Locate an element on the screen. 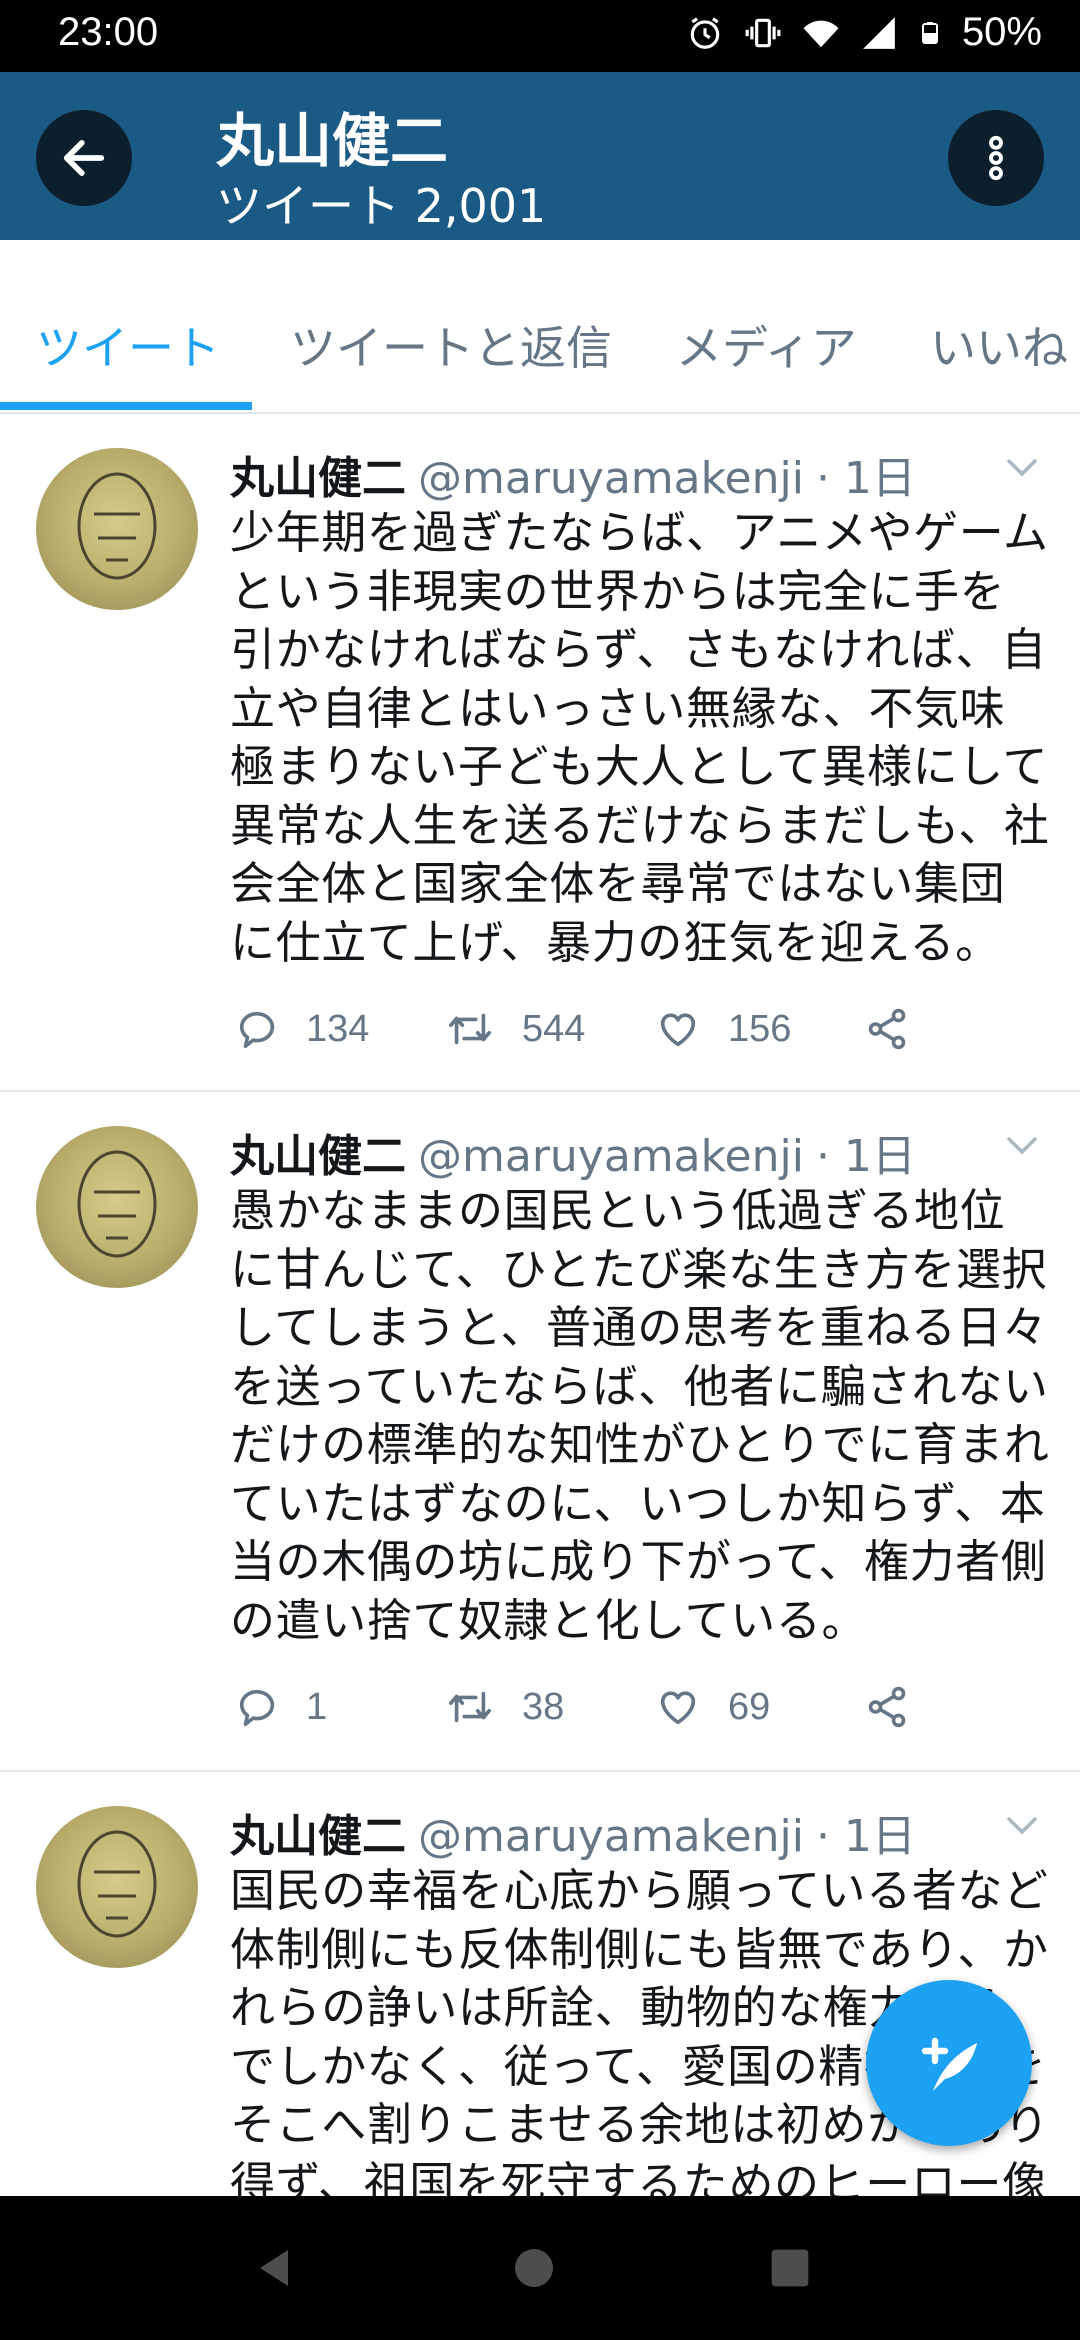  tweet-actions: 1 38 69 is located at coordinates (630, 1714).